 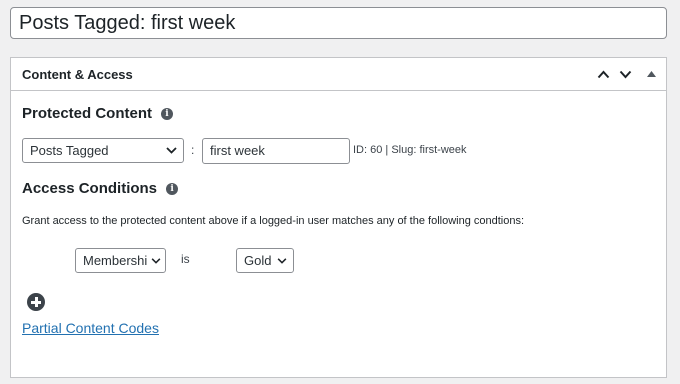 I want to click on condition-operator: is, so click(x=185, y=259).